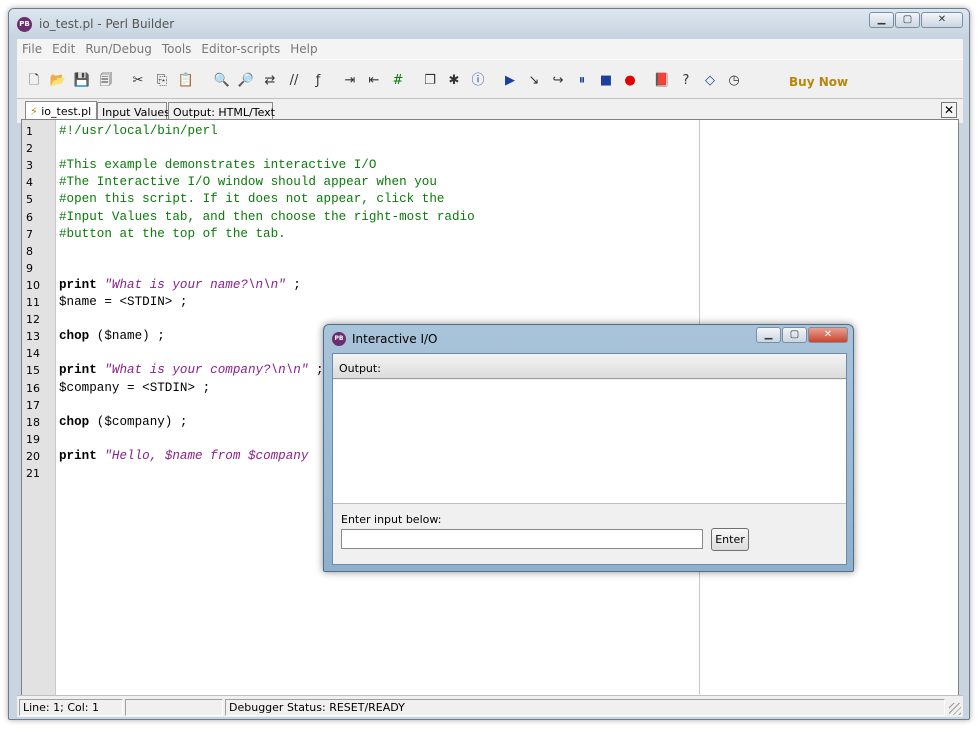 The height and width of the screenshot is (736, 979). What do you see at coordinates (558, 81) in the screenshot?
I see `step-over-icon: ↪` at bounding box center [558, 81].